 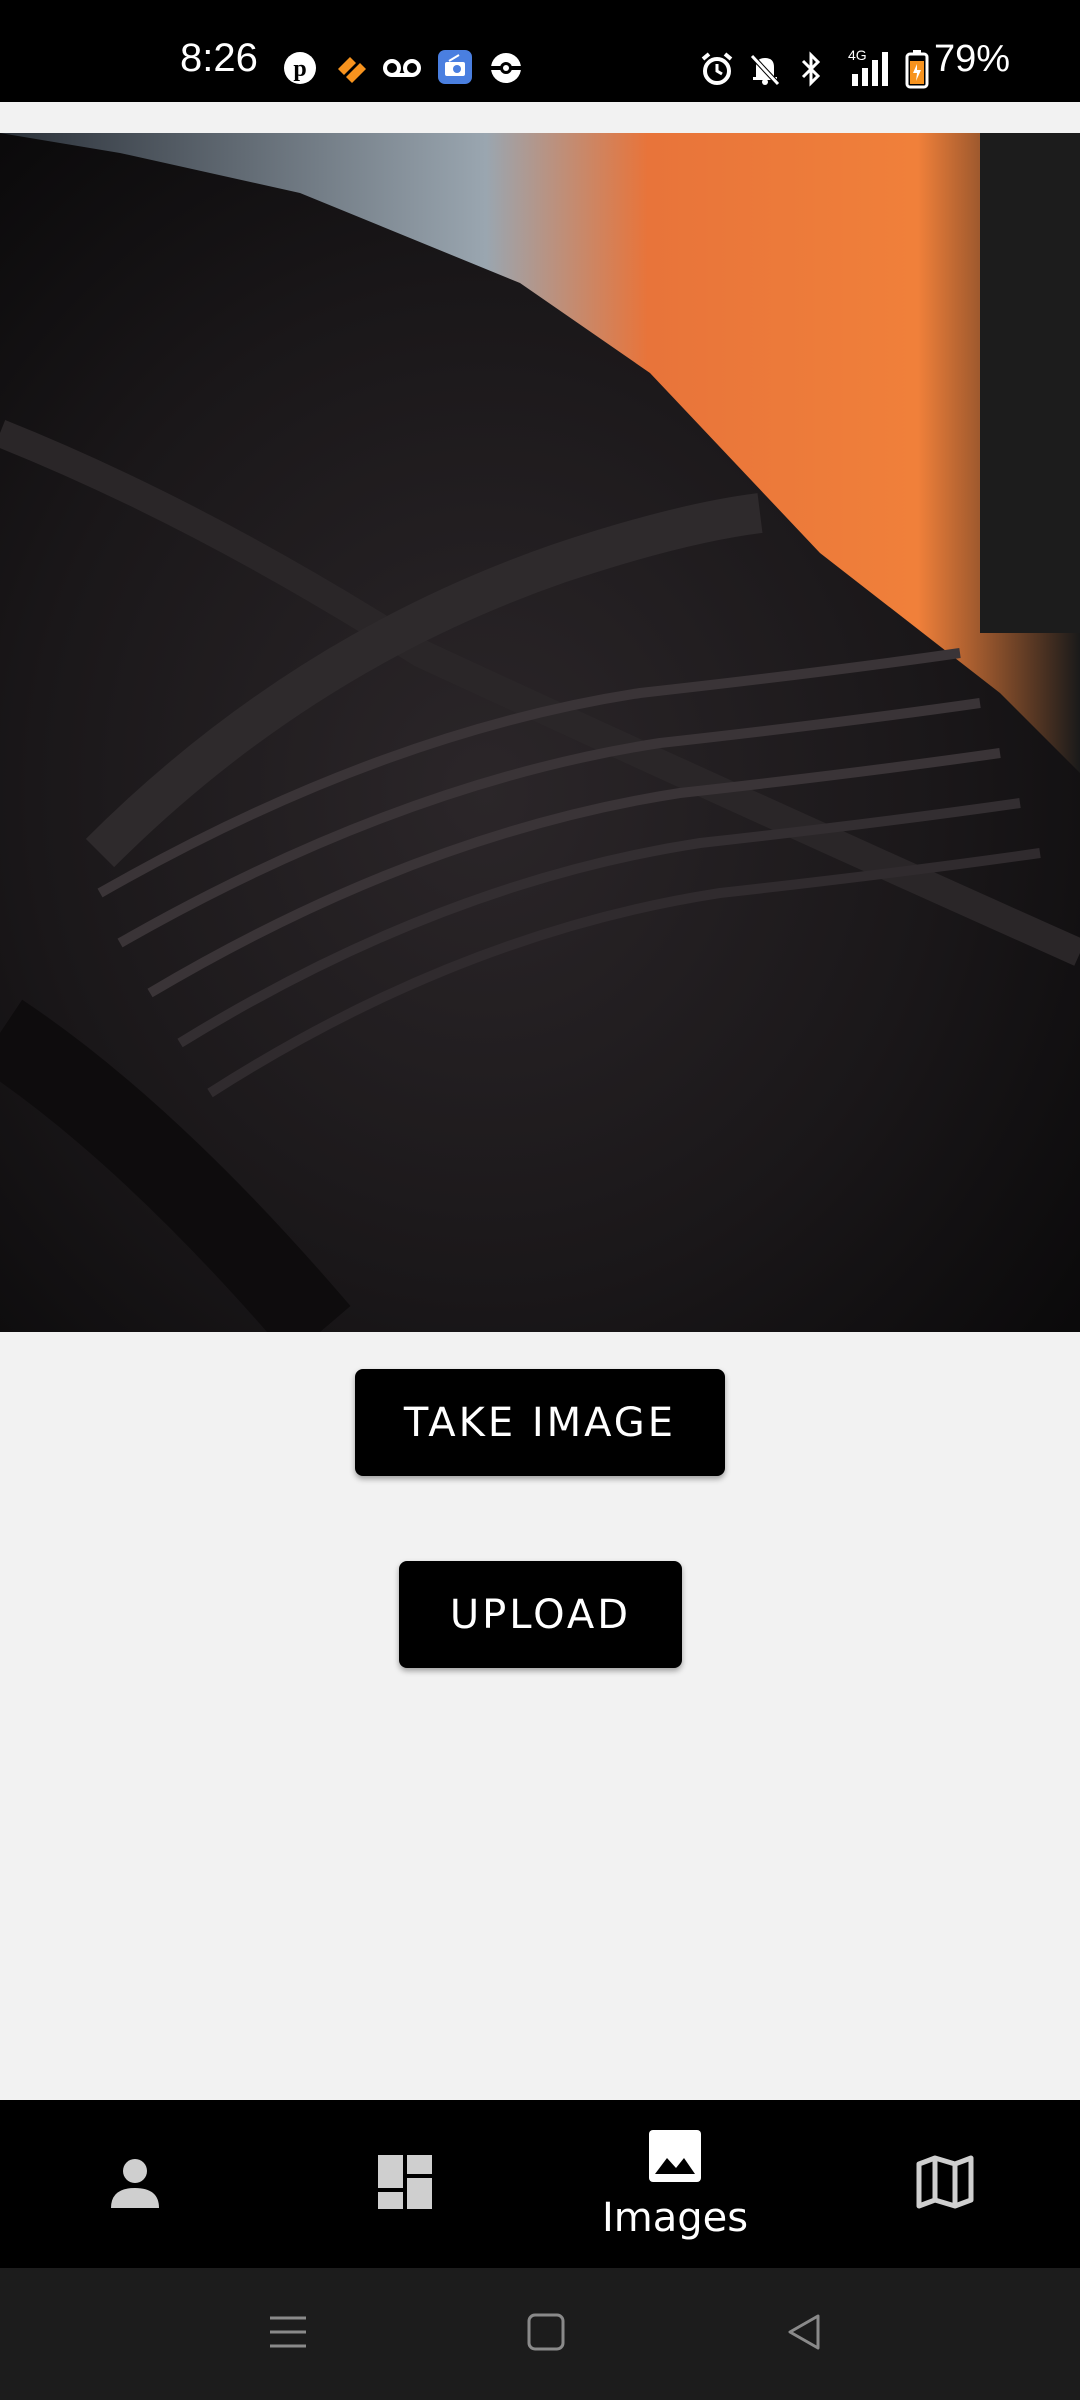 I want to click on svg-text: p, so click(x=299, y=69).